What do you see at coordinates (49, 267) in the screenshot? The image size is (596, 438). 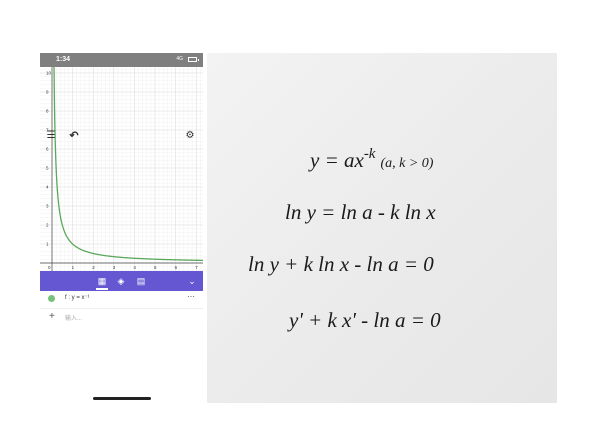 I see `origin-label: 0` at bounding box center [49, 267].